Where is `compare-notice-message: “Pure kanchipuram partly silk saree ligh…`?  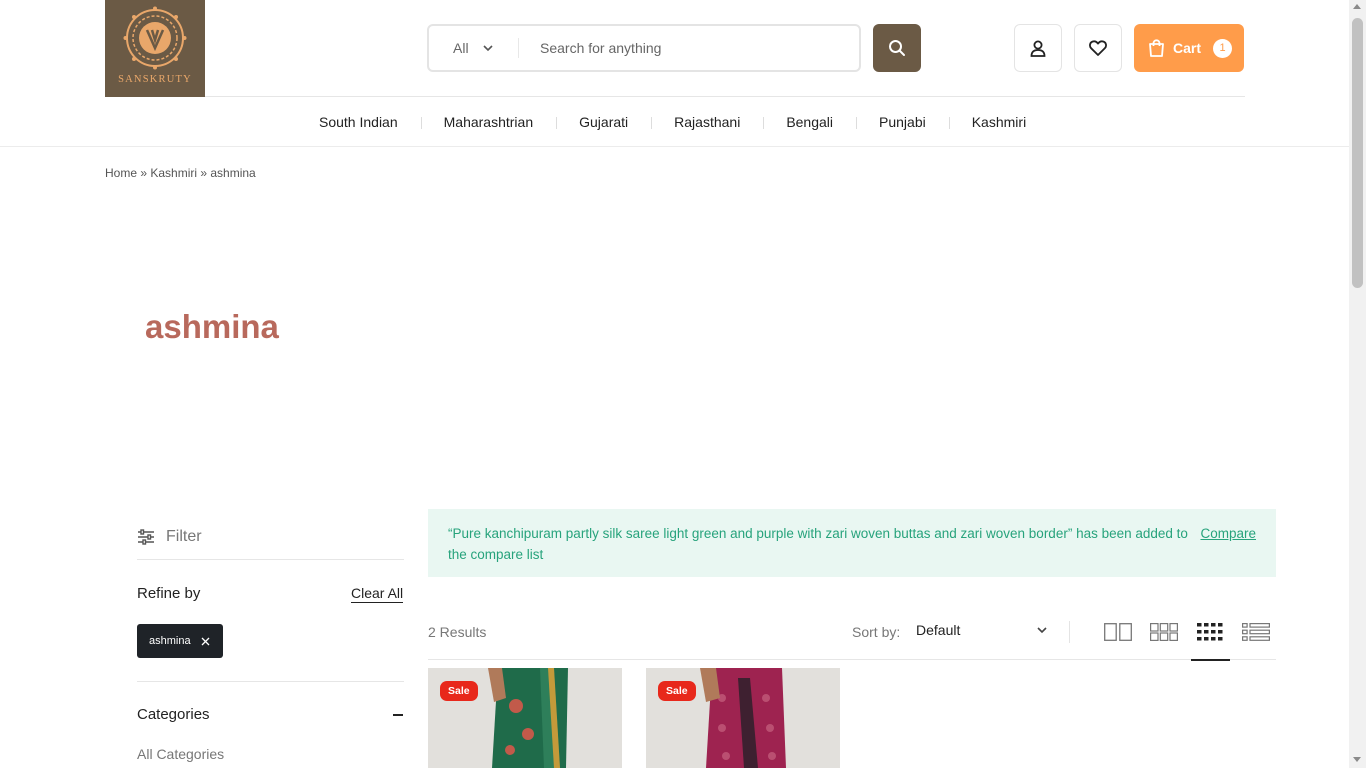
compare-notice-message: “Pure kanchipuram partly silk saree ligh… is located at coordinates (818, 544).